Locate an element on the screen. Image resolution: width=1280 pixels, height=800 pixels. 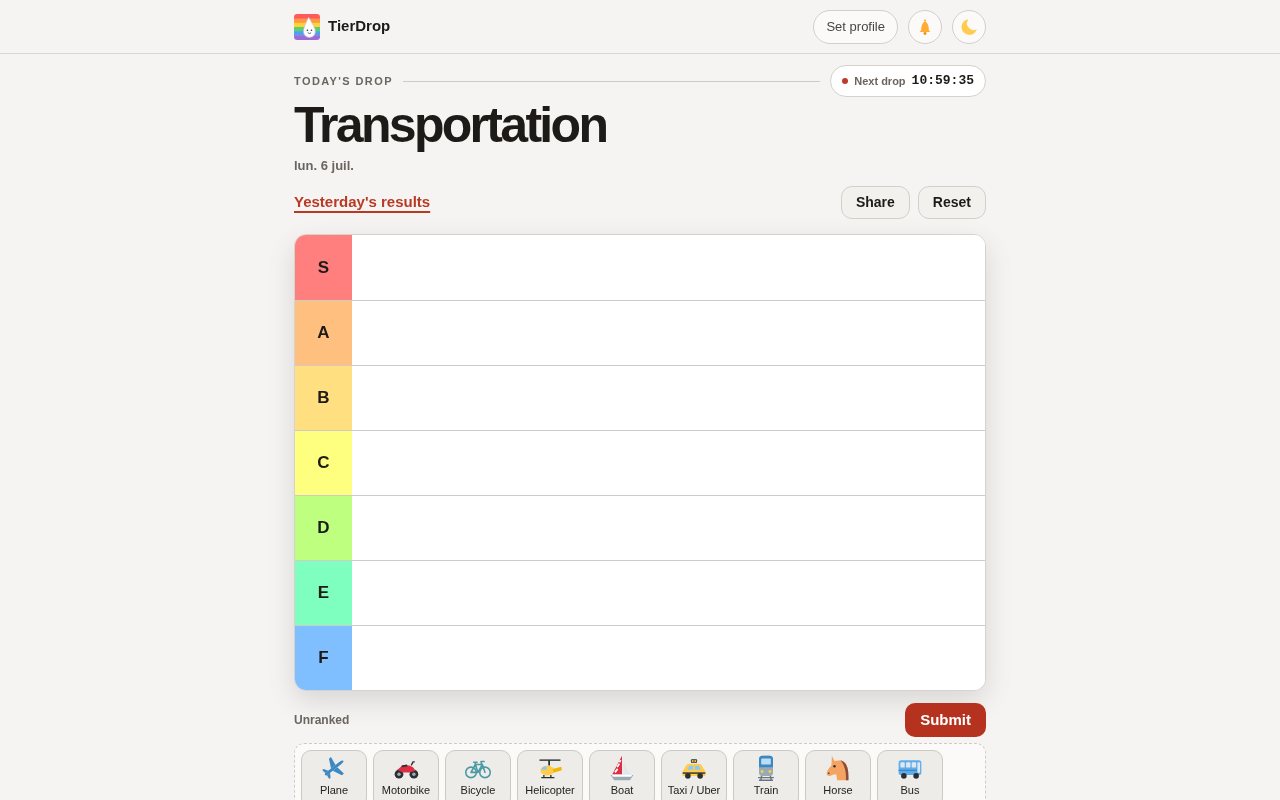
item-name: Horse is located at coordinates (838, 790).